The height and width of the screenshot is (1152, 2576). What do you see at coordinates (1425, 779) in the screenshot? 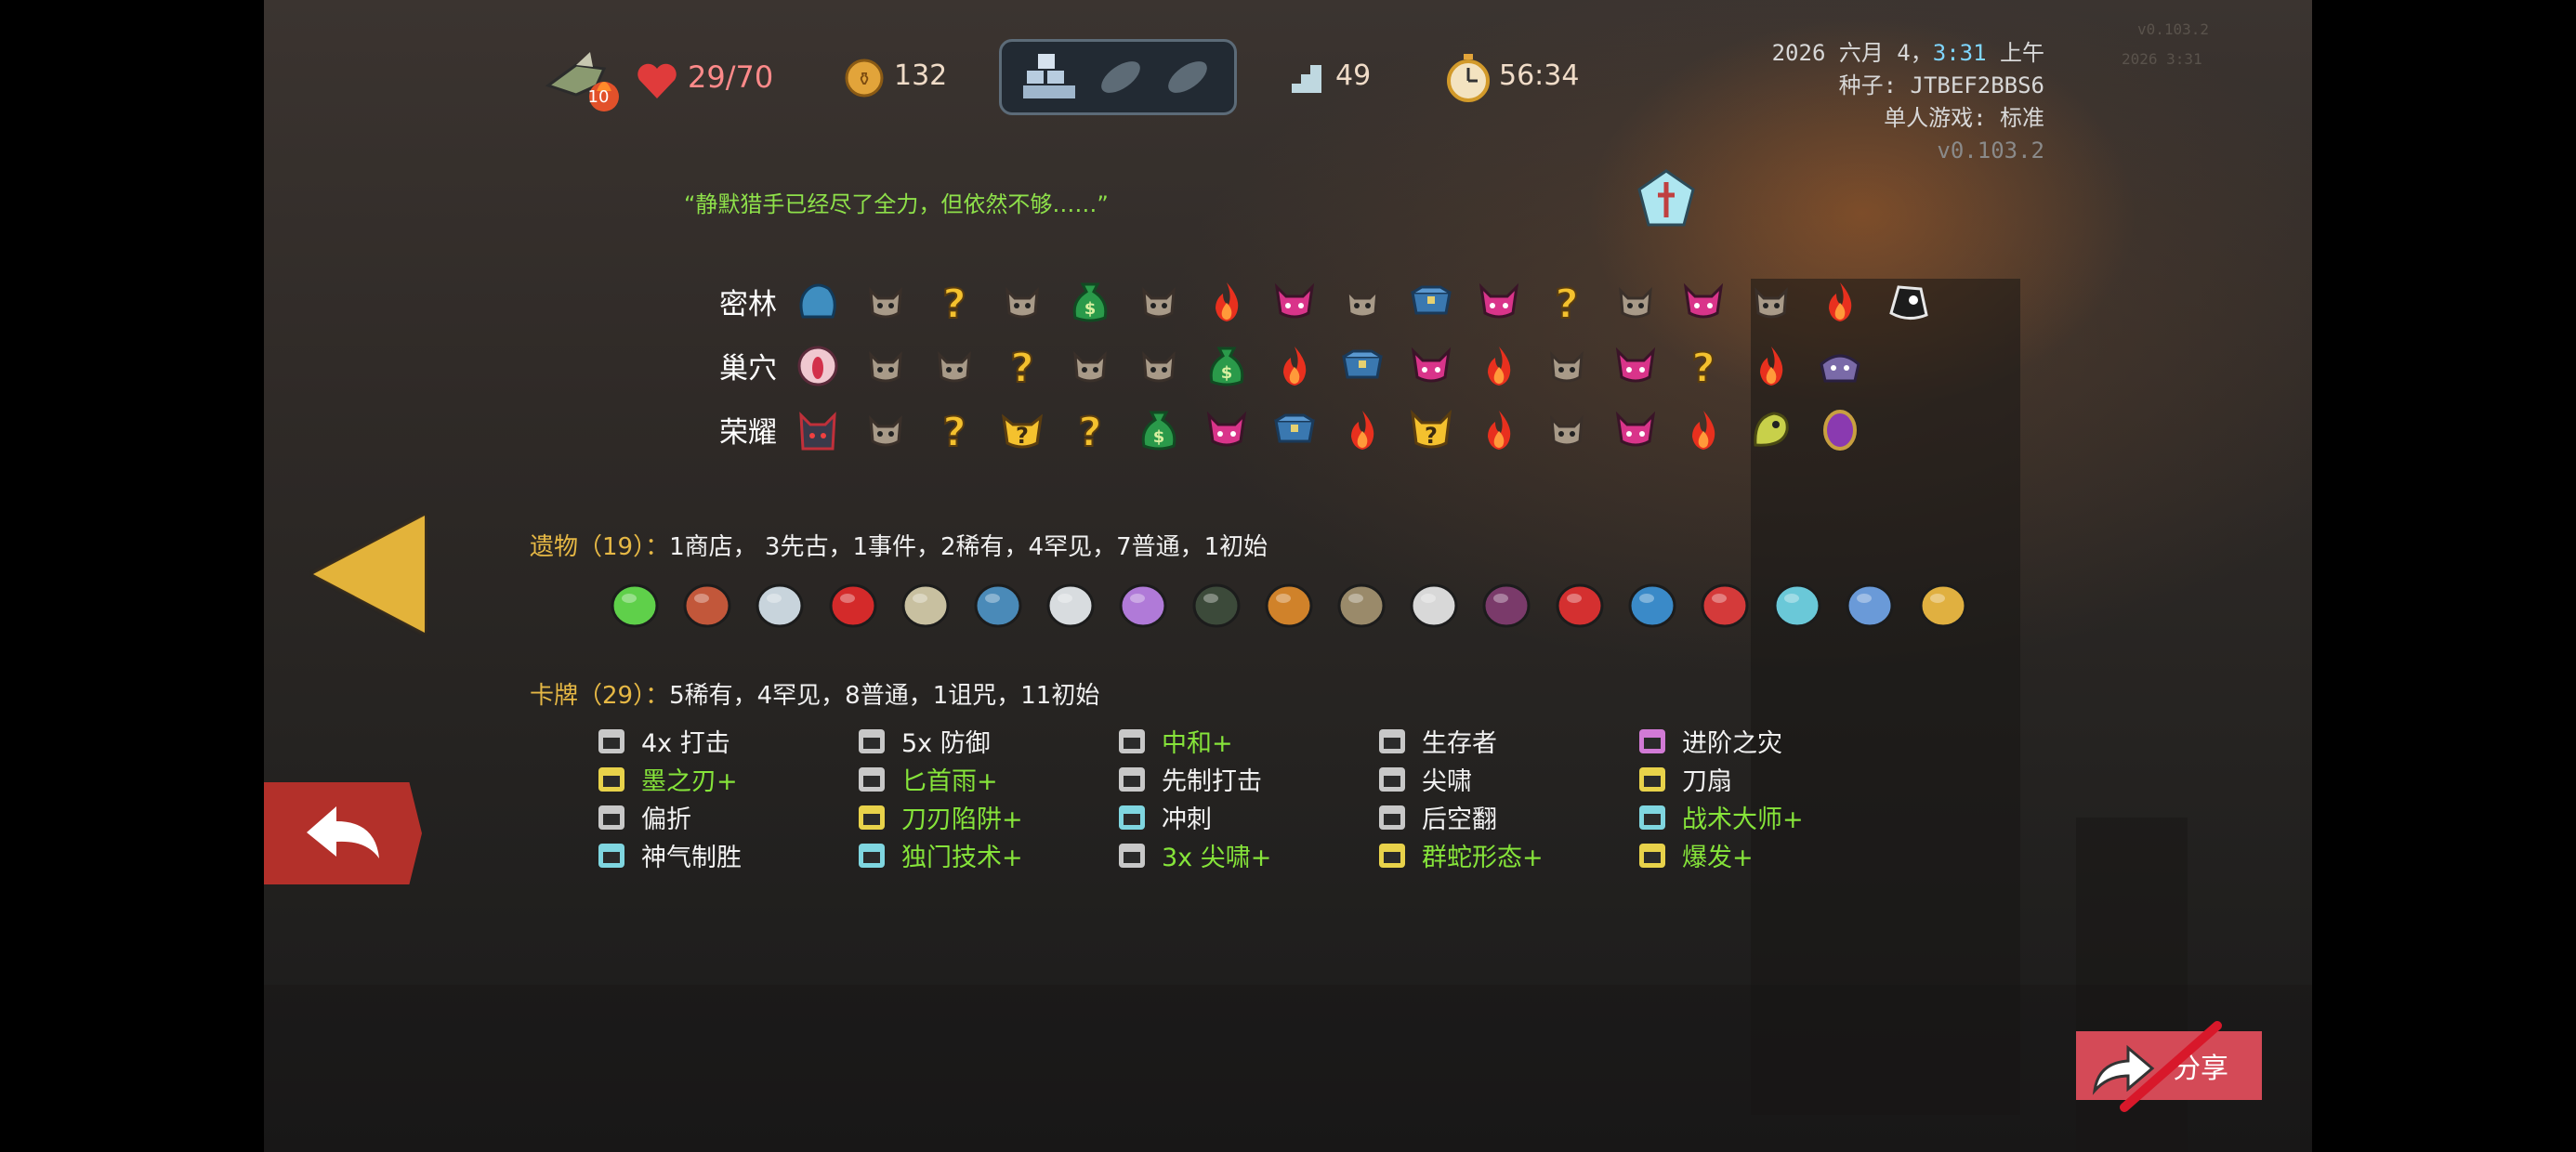
I see `card-item: 尖啸` at bounding box center [1425, 779].